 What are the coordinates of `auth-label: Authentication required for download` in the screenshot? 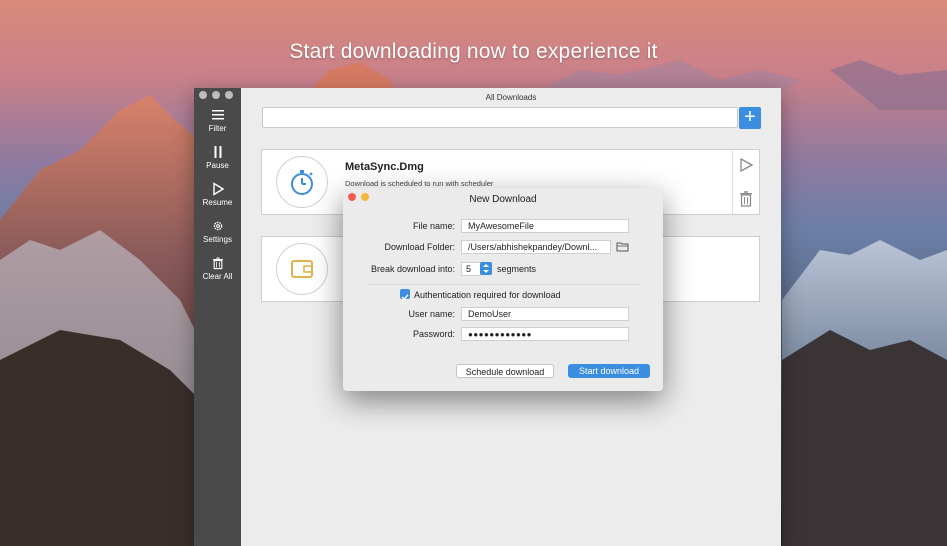 It's located at (487, 295).